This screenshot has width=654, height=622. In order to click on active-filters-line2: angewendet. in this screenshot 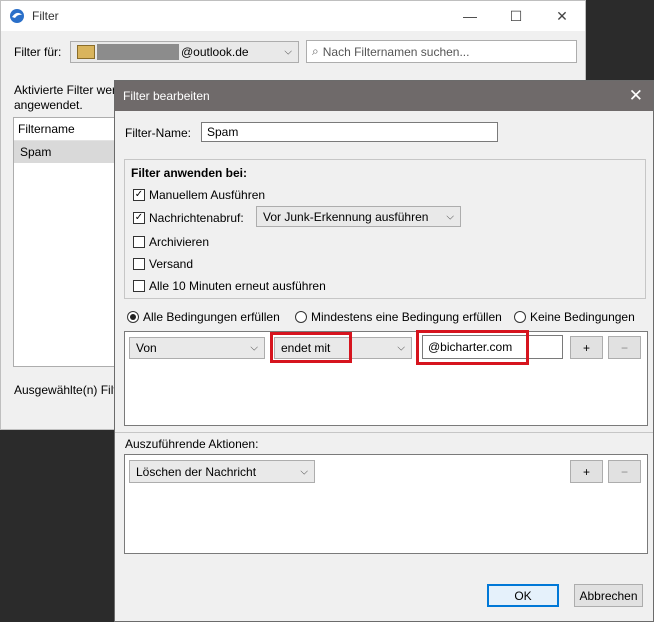, I will do `click(48, 105)`.